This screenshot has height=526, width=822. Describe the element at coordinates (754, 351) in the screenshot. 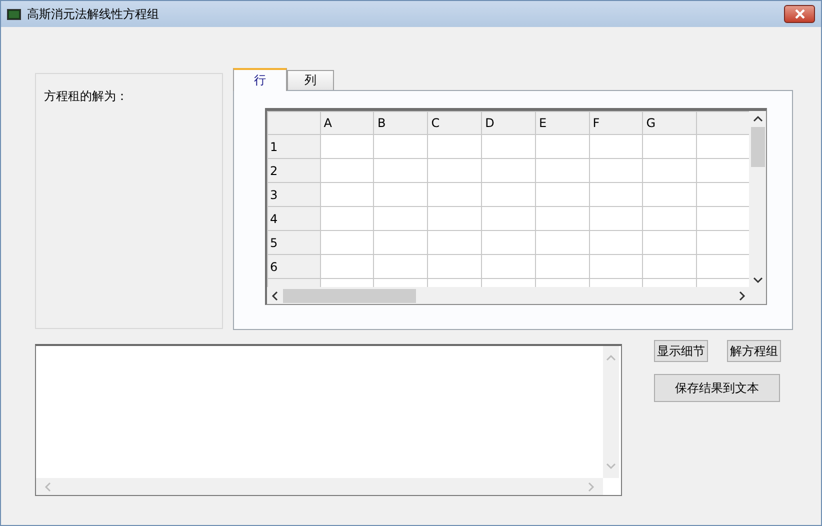

I see `action-button: 解方程组` at that location.